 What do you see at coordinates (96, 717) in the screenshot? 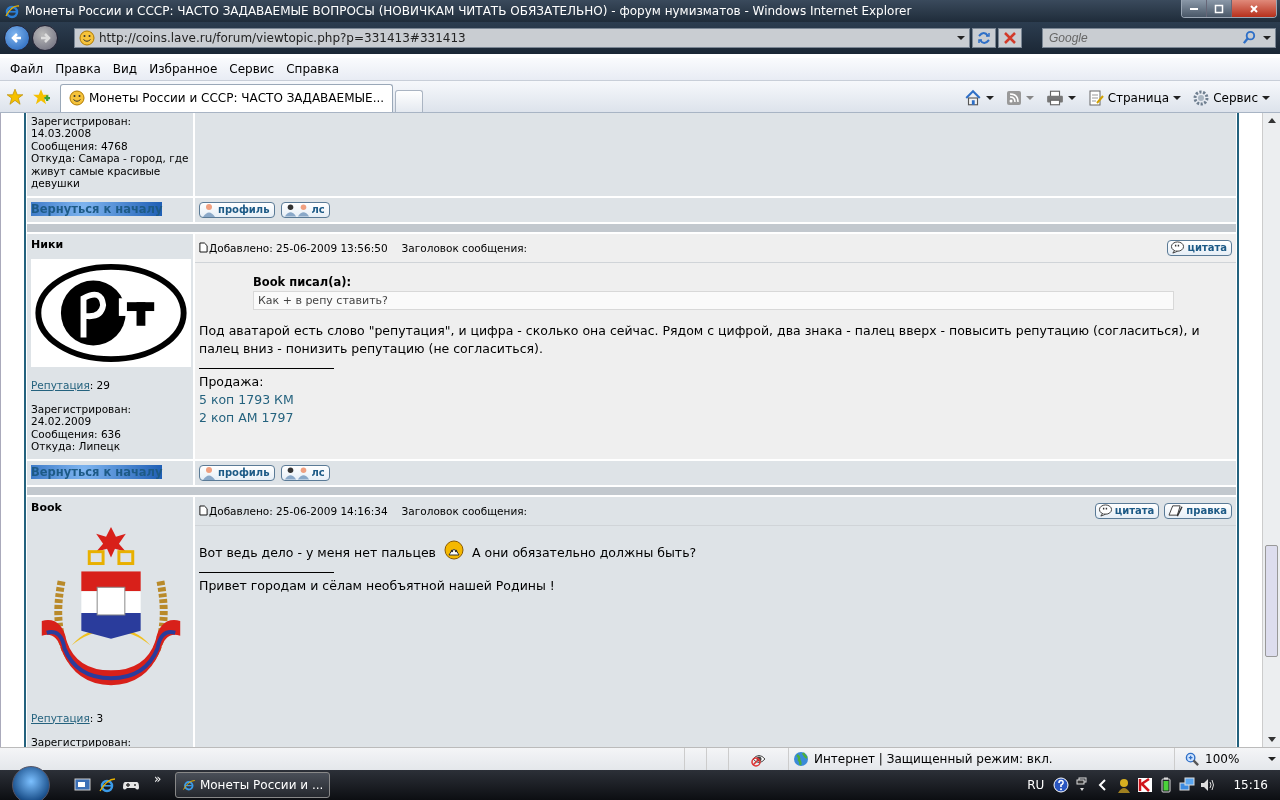
I see `reputation-value: : 3` at bounding box center [96, 717].